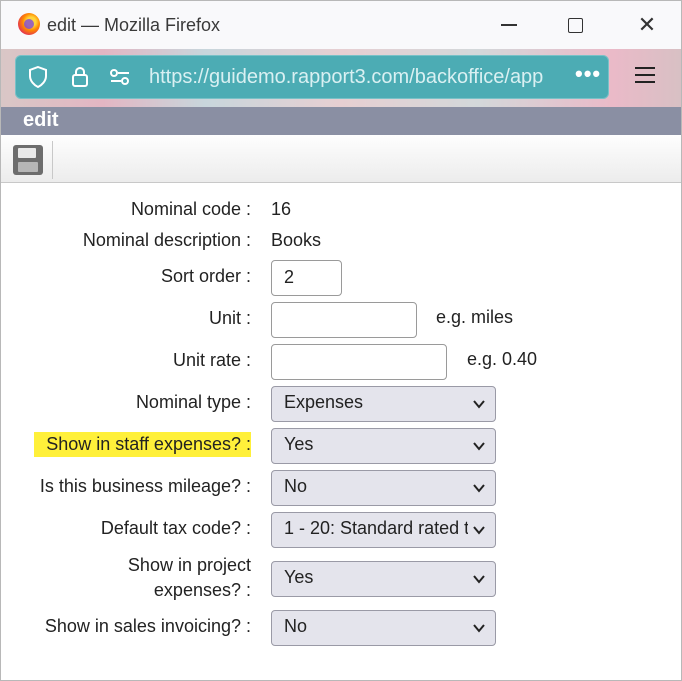 This screenshot has height=681, width=682. What do you see at coordinates (120, 77) in the screenshot?
I see `permissions-icon` at bounding box center [120, 77].